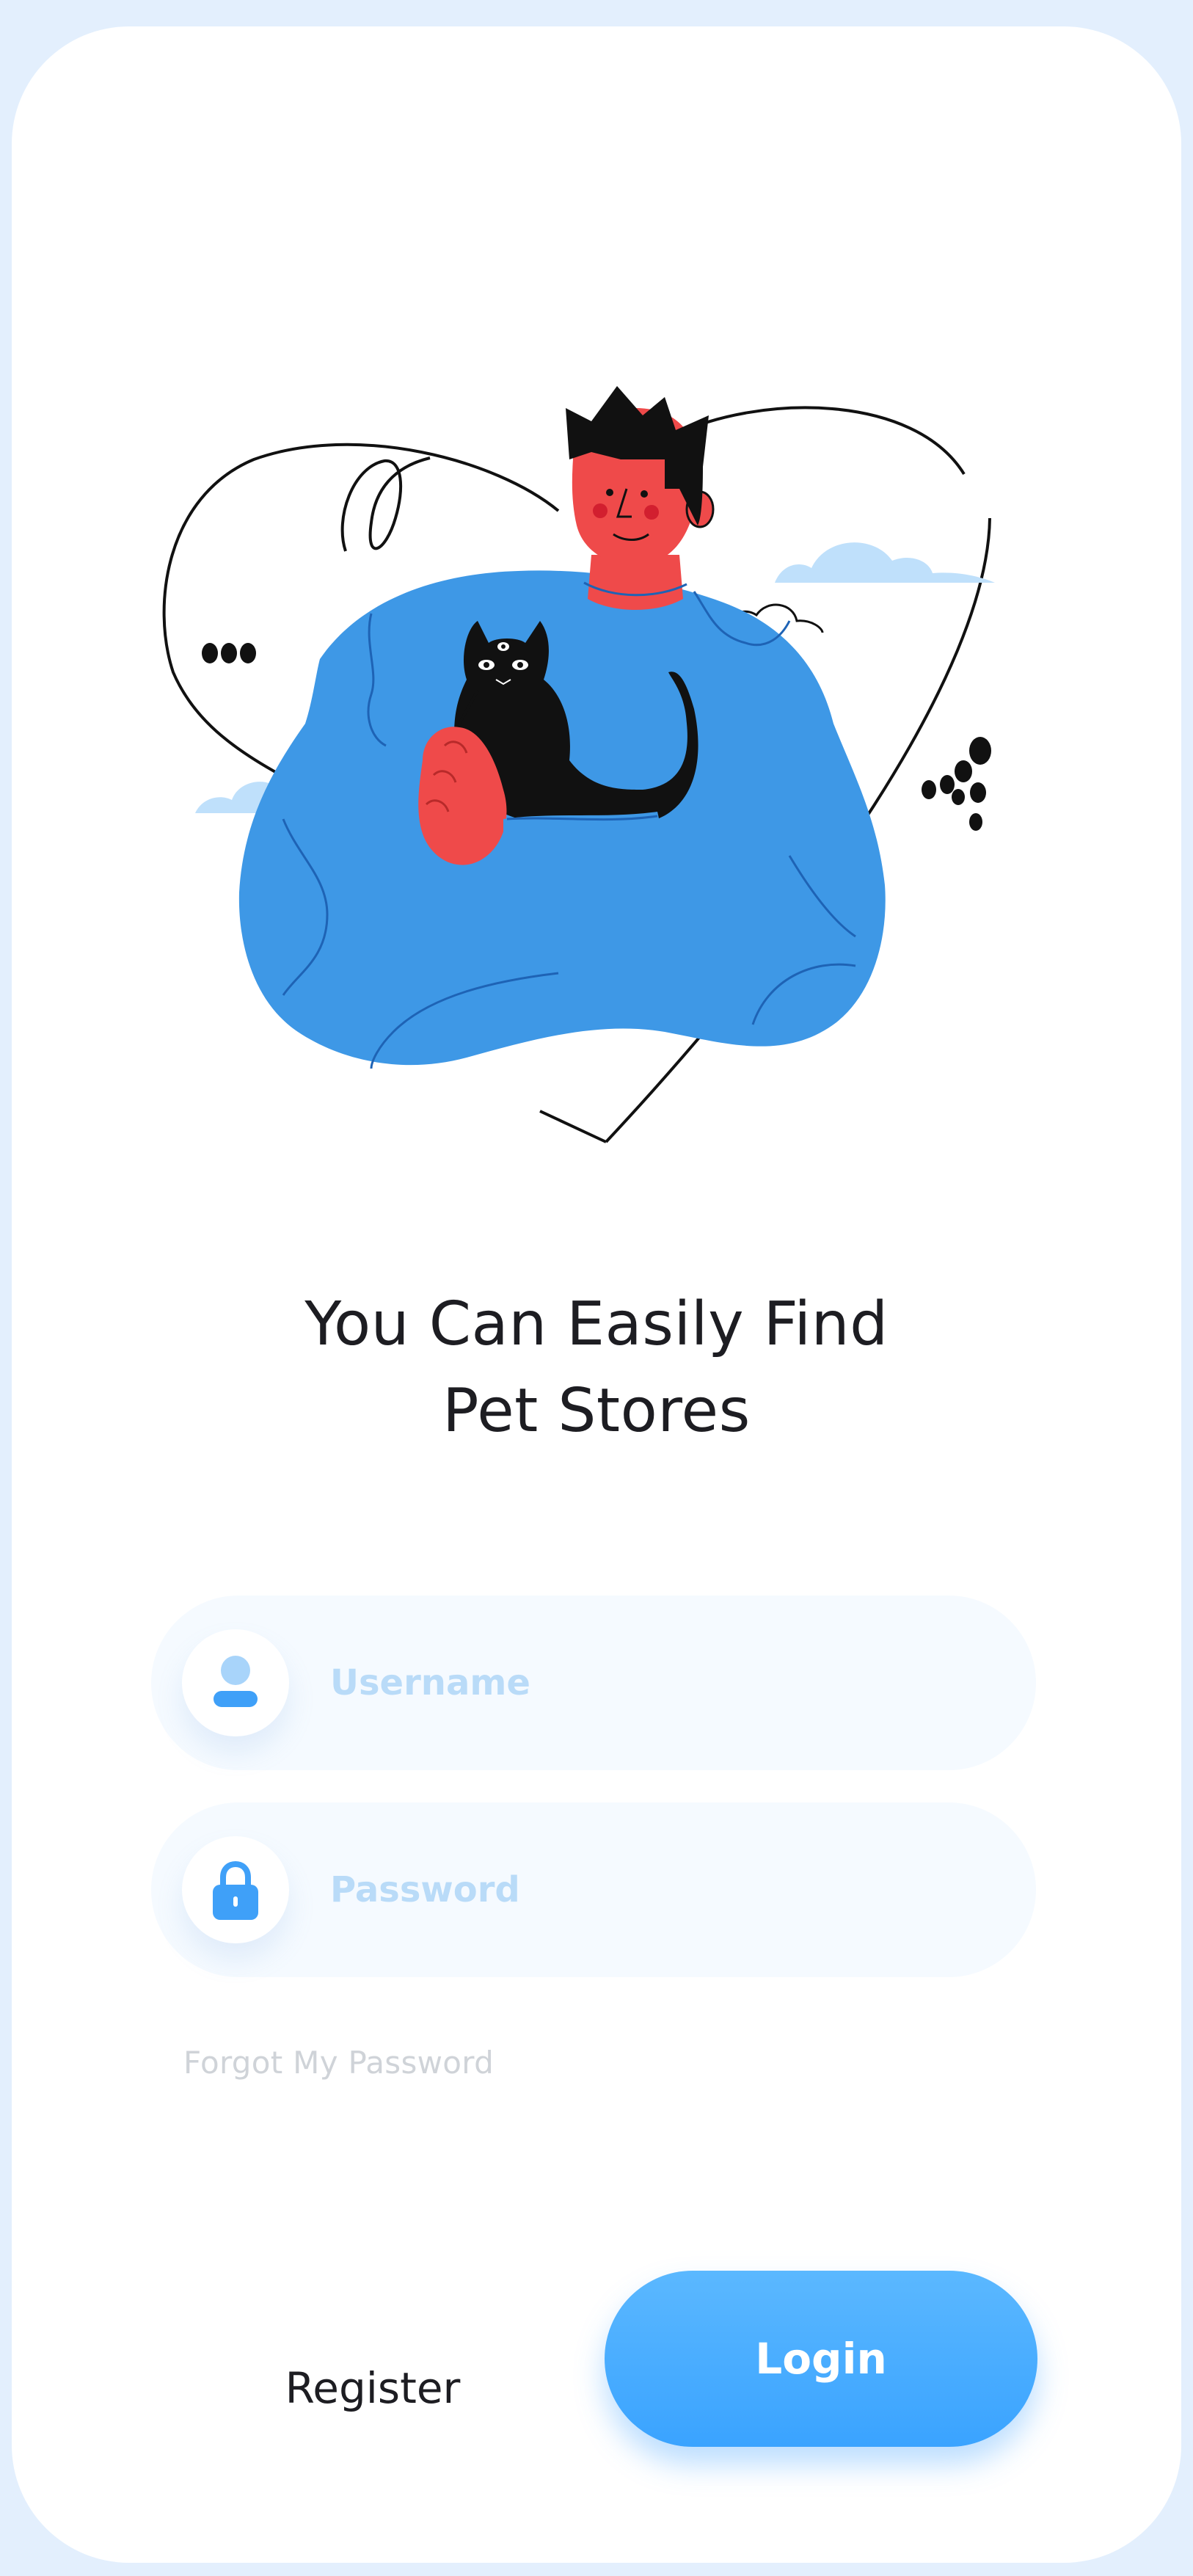 The image size is (1193, 2576). What do you see at coordinates (596, 1368) in the screenshot?
I see `page-title: You Can Easily Find Pet Stores` at bounding box center [596, 1368].